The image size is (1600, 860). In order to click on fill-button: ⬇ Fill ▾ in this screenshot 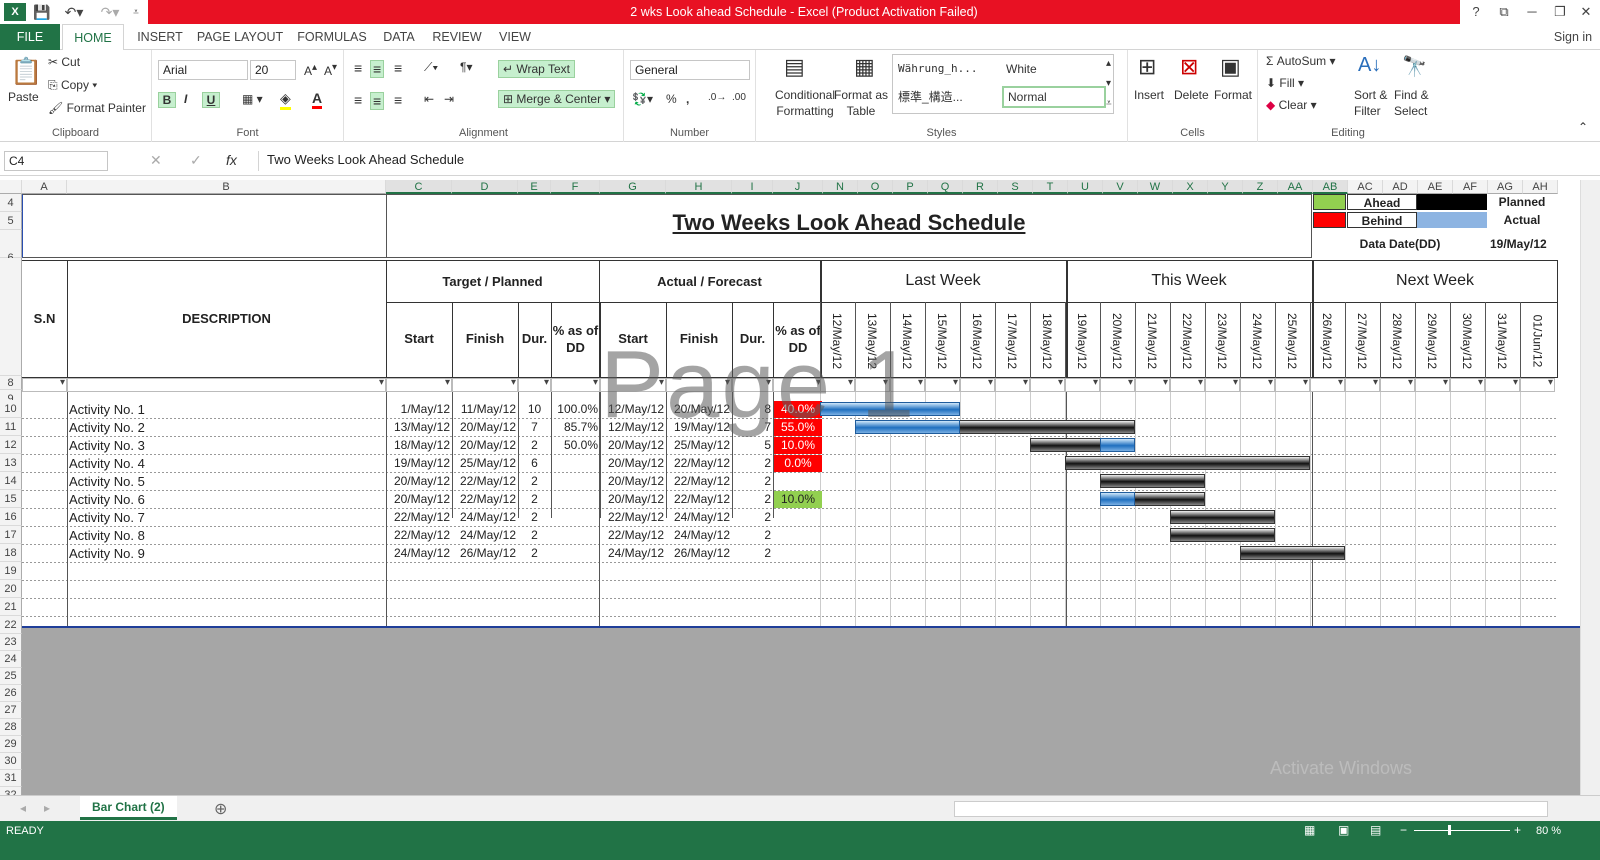, I will do `click(1285, 83)`.